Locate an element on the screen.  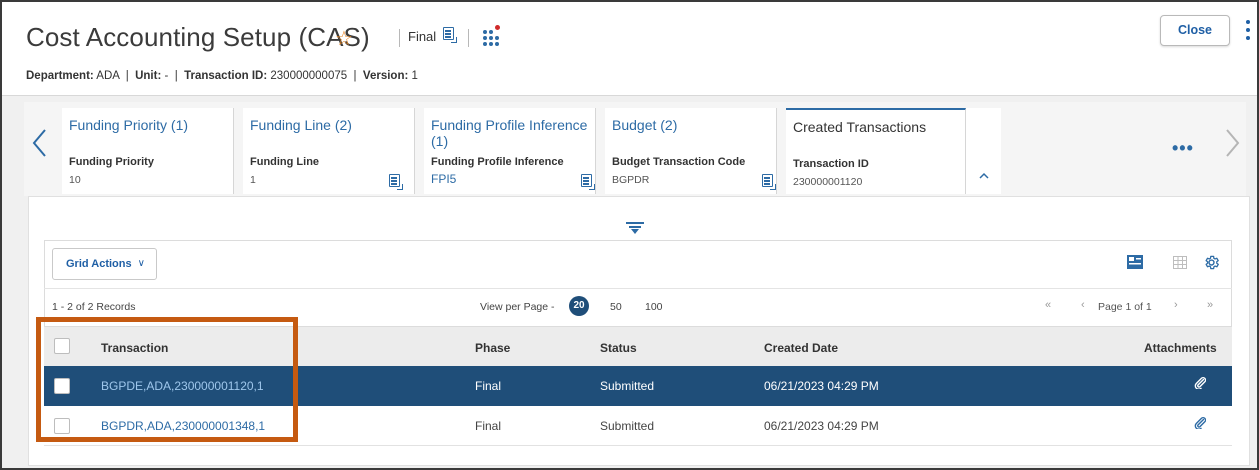
tab-field-label: Budget Transaction Code is located at coordinates (679, 162).